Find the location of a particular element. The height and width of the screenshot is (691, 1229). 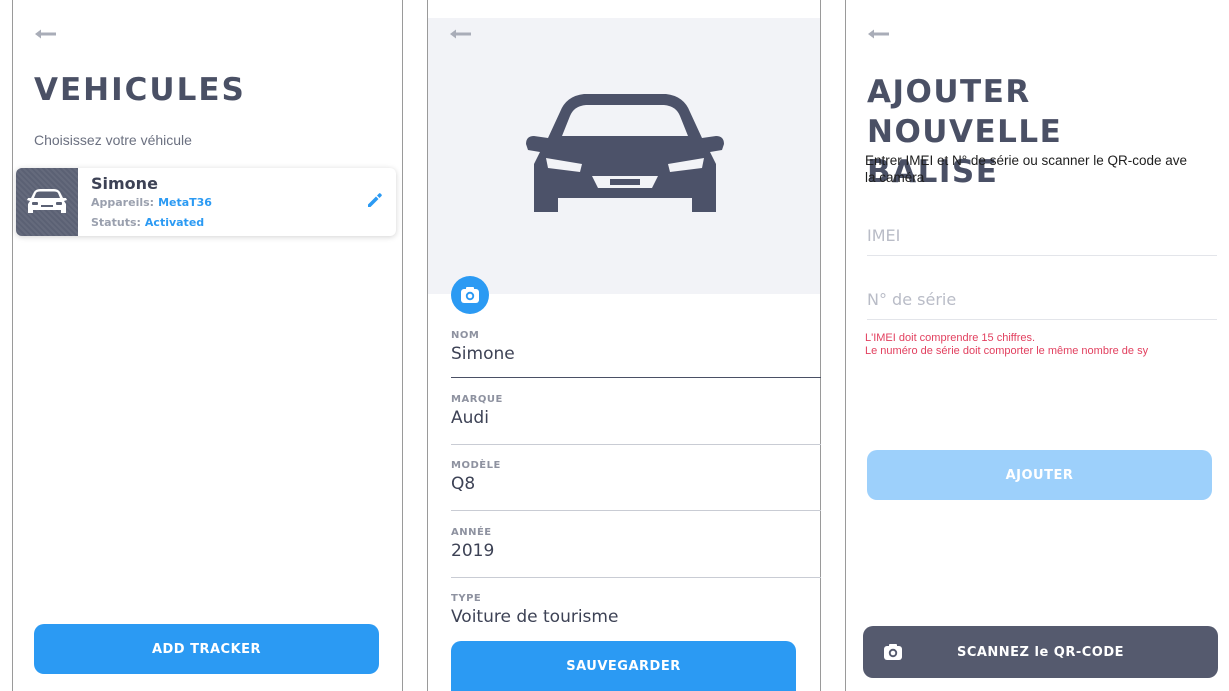

field-value: Audi is located at coordinates (470, 418).